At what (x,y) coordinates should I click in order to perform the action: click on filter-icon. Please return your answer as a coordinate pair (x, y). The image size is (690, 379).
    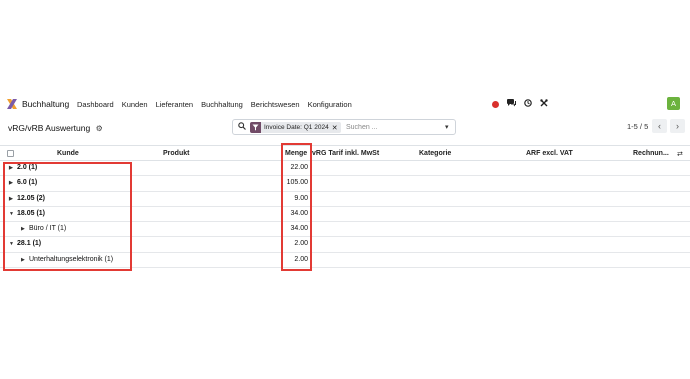
    Looking at the image, I should click on (255, 127).